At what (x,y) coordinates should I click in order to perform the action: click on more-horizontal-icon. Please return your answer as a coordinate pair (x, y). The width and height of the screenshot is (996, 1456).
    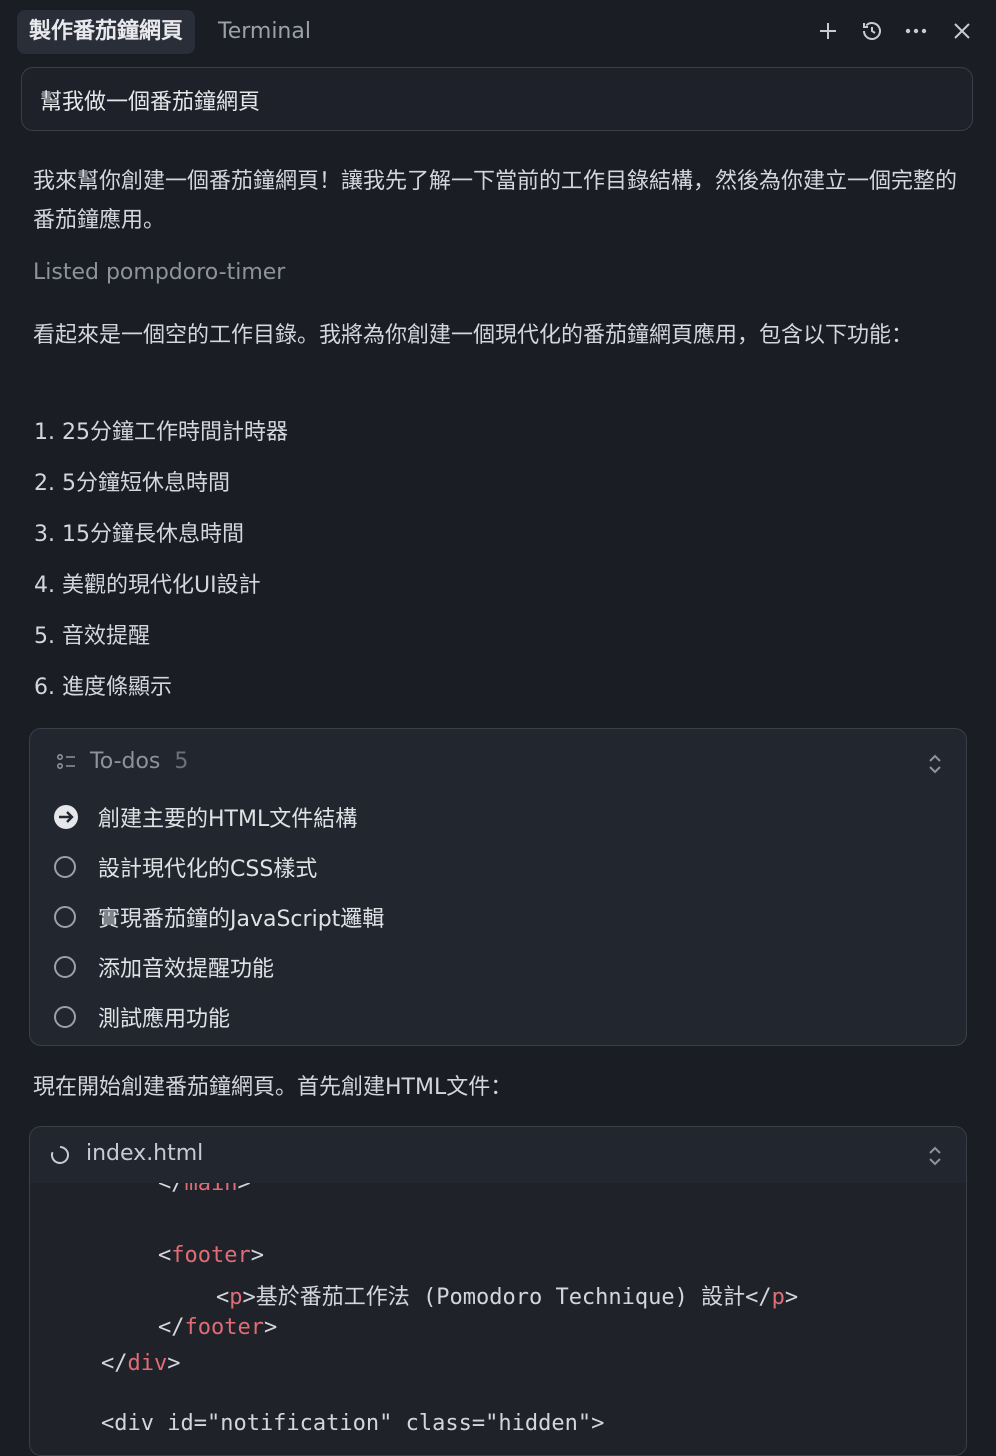
    Looking at the image, I should click on (916, 31).